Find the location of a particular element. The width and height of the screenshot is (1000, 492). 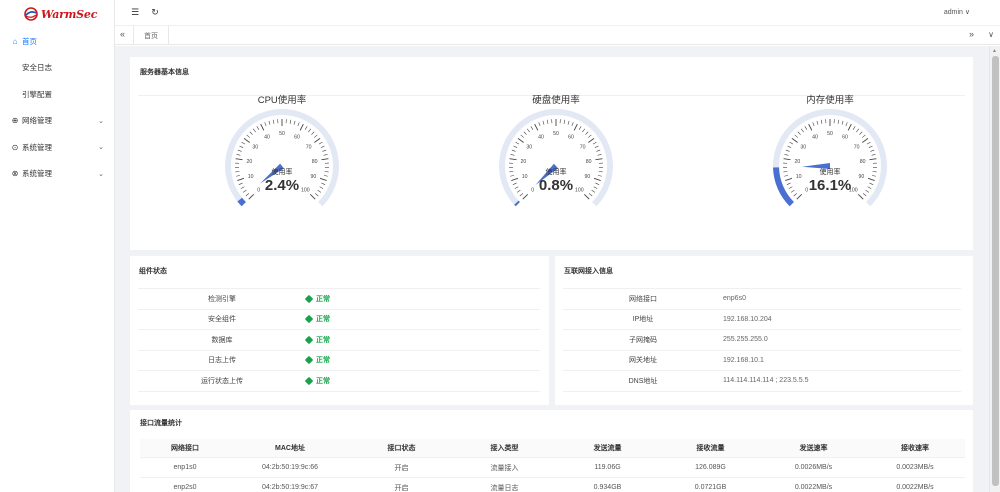

network-value: 192.168.10.204 is located at coordinates (747, 319).